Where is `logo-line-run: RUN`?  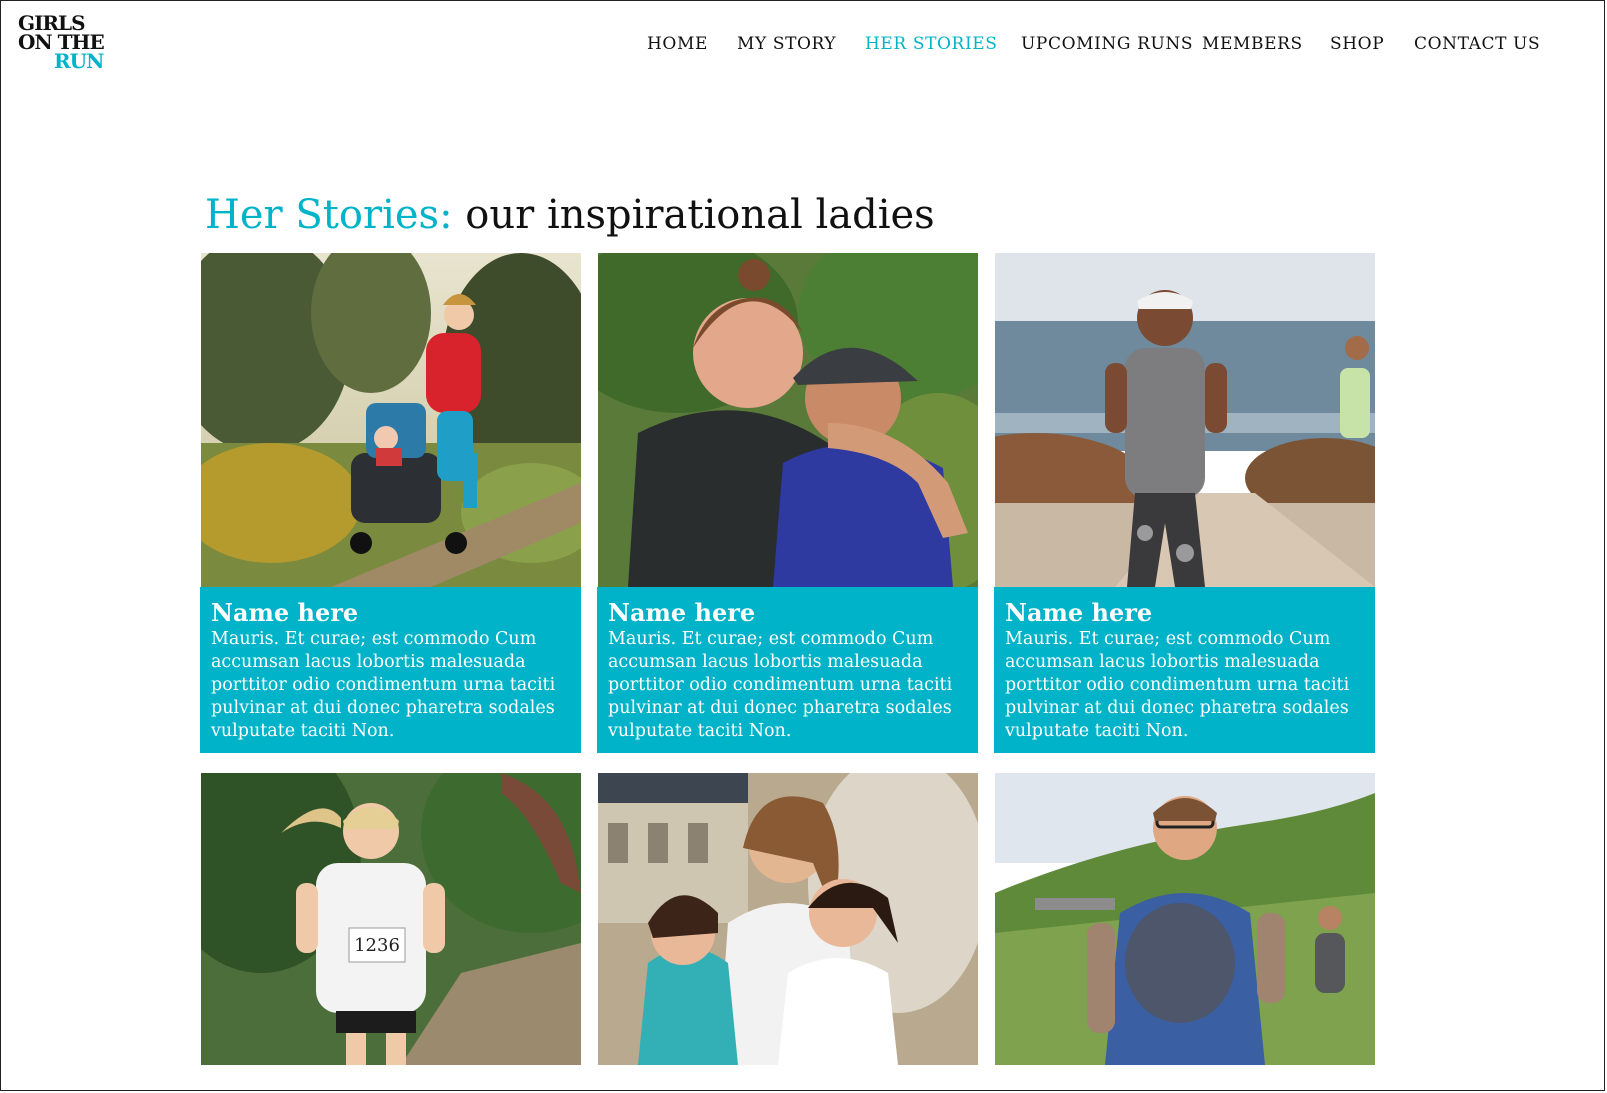
logo-line-run: RUN is located at coordinates (79, 61).